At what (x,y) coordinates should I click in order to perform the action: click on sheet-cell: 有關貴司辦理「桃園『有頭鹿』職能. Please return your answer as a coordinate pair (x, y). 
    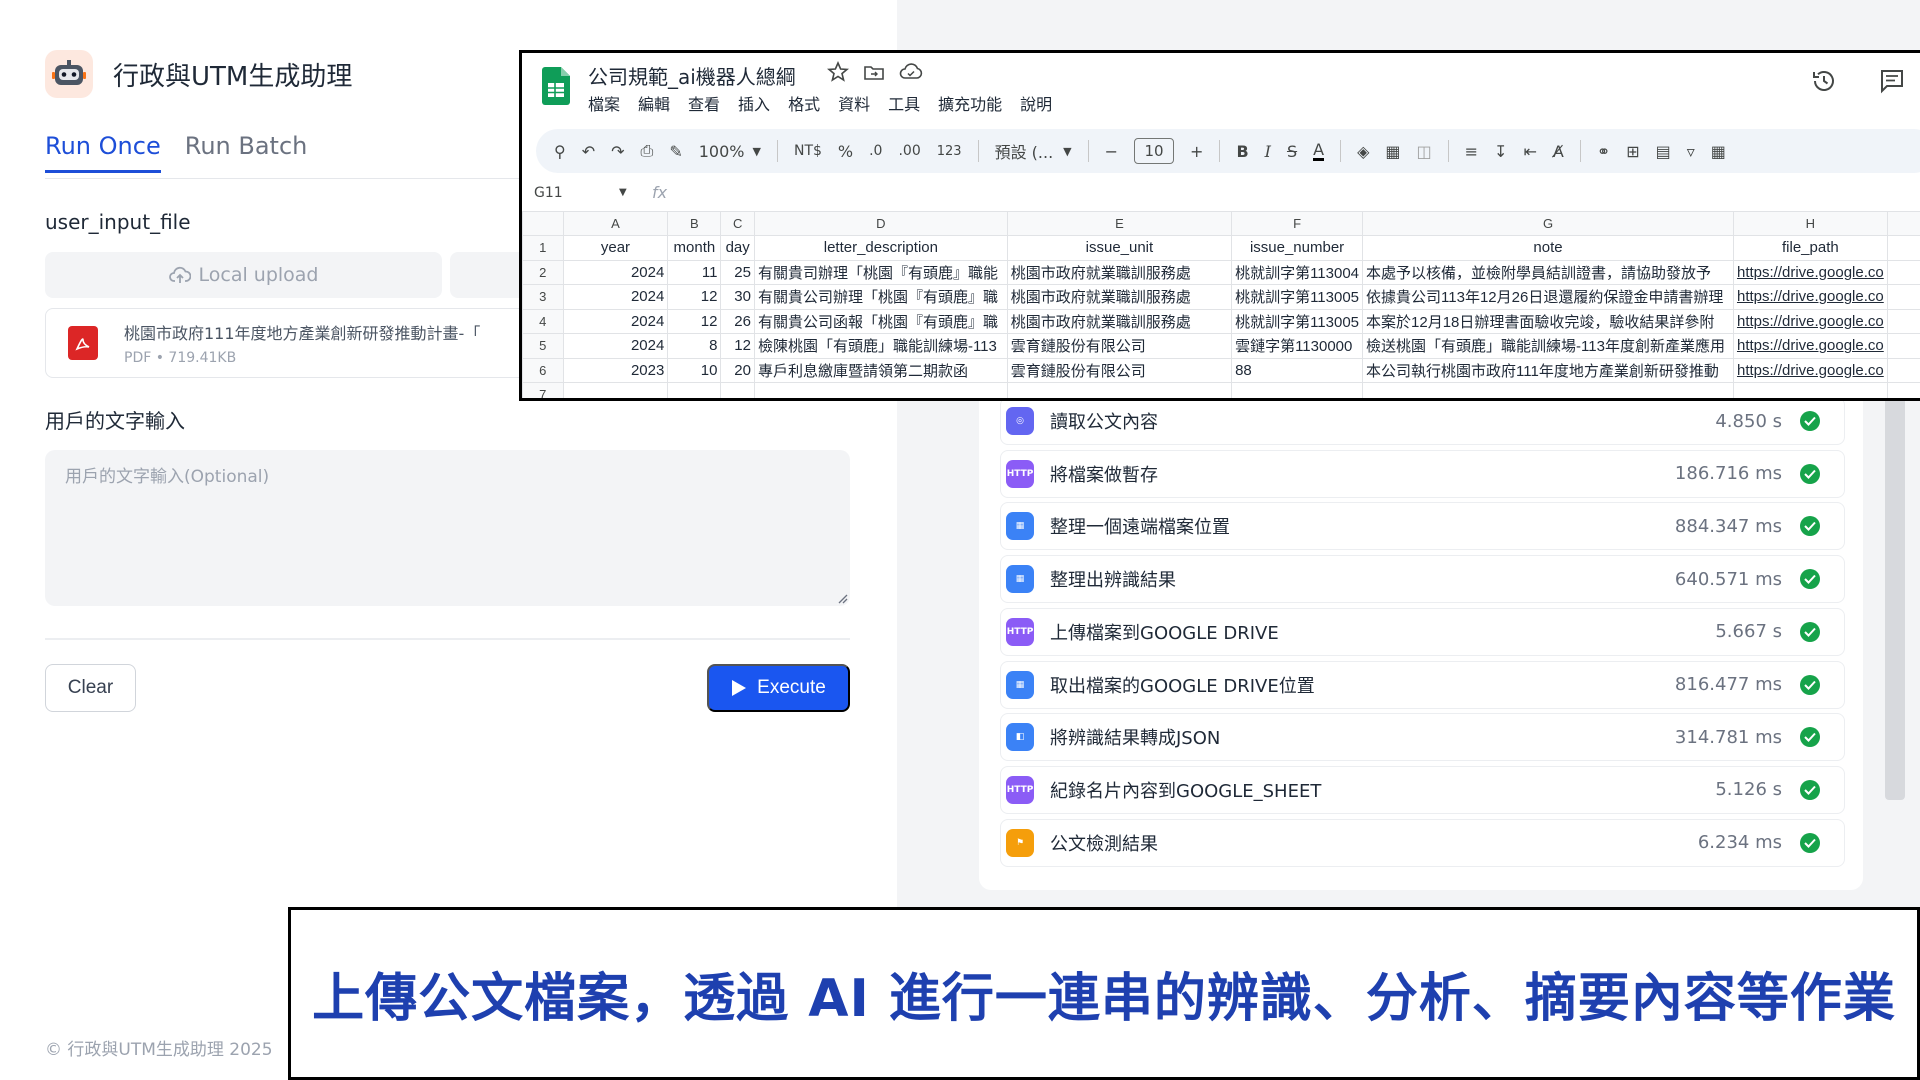
    Looking at the image, I should click on (880, 272).